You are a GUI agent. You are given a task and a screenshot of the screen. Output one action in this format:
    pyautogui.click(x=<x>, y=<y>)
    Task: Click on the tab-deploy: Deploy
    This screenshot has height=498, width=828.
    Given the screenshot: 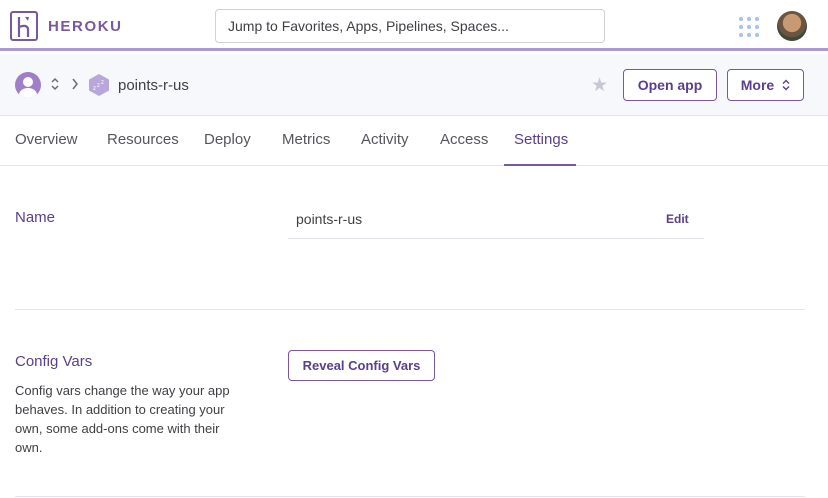 What is the action you would take?
    pyautogui.click(x=227, y=139)
    